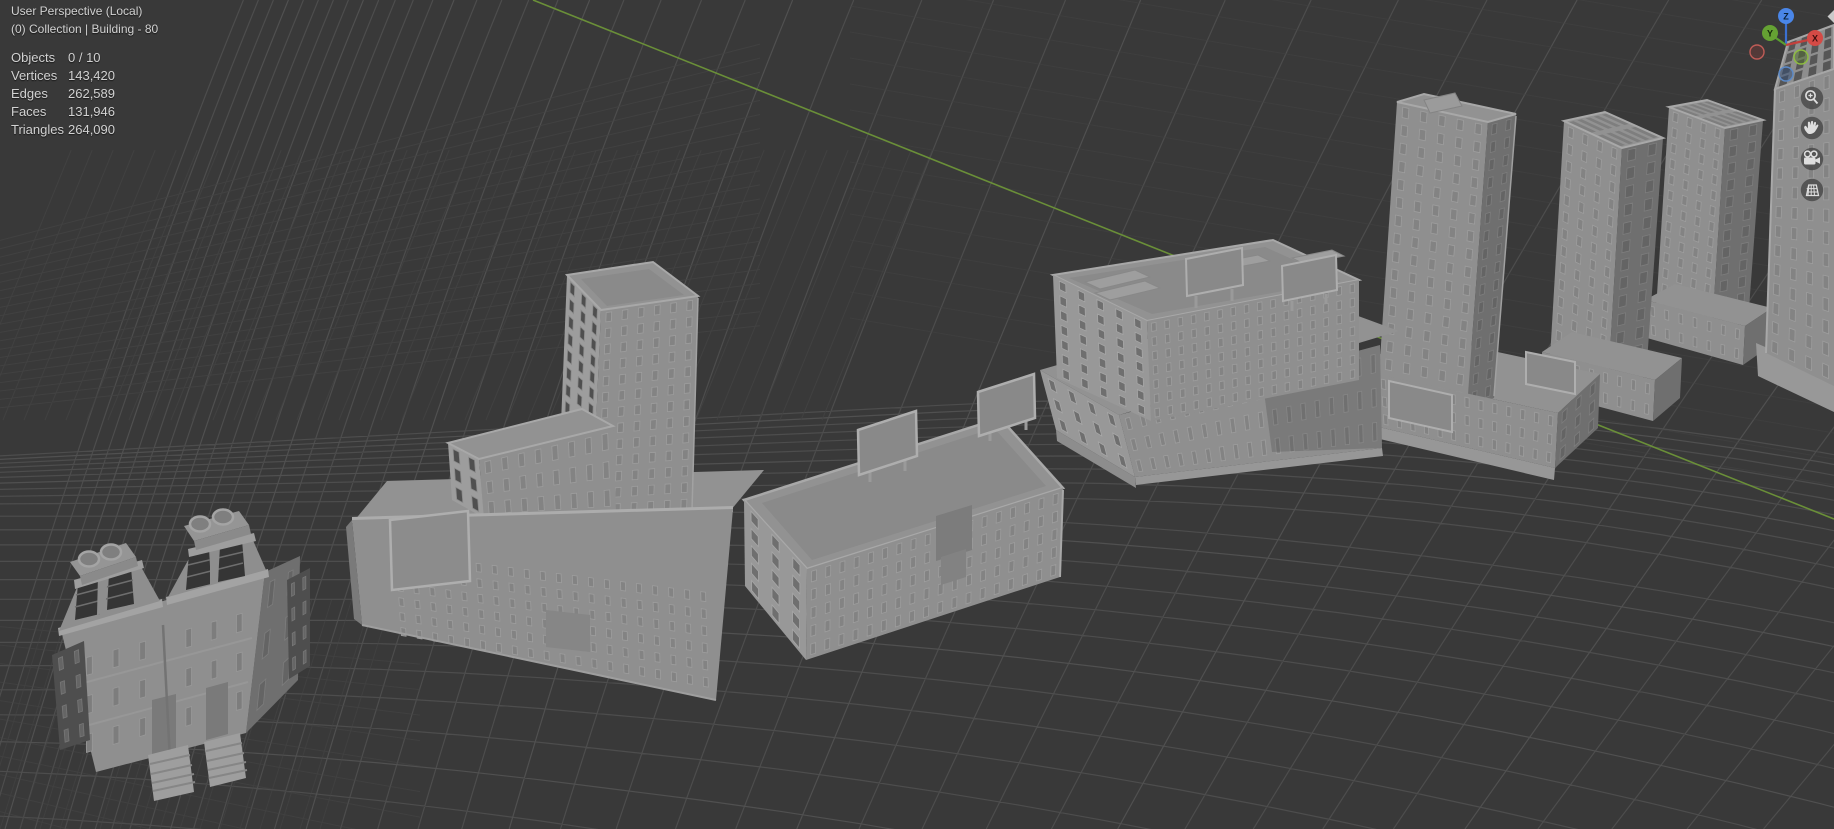 This screenshot has width=1834, height=829. Describe the element at coordinates (1770, 34) in the screenshot. I see `svg-text: Y` at that location.